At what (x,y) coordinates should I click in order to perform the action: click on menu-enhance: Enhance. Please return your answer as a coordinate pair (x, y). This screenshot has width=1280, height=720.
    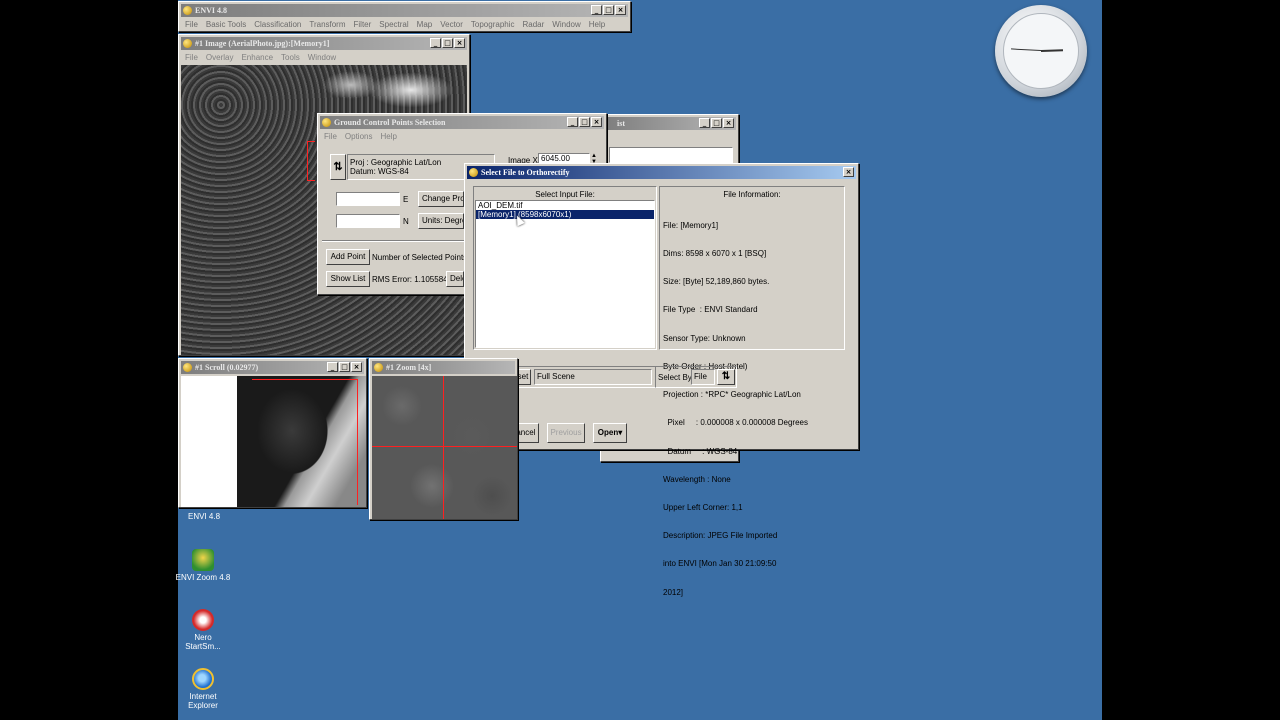
    Looking at the image, I should click on (257, 57).